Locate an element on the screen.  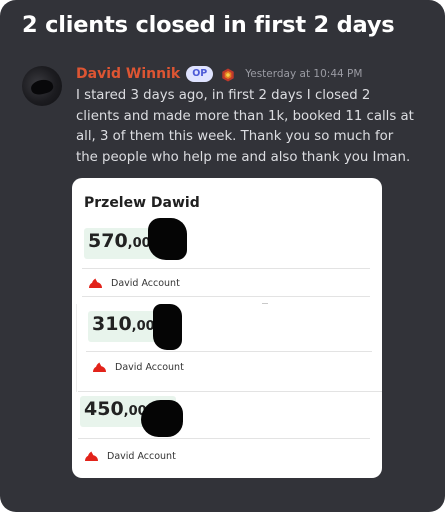
post-title: 2 clients closed in first 2 days is located at coordinates (208, 25).